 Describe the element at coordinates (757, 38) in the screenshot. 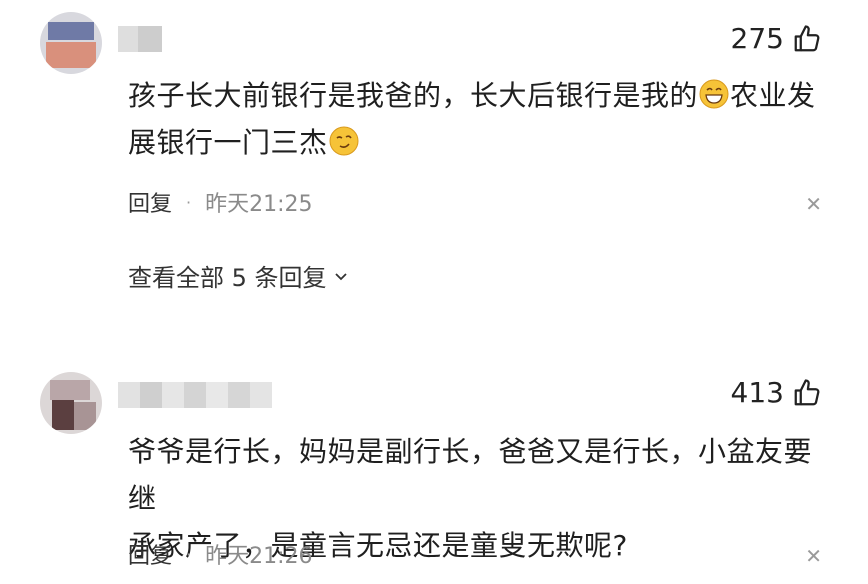

I see `like-count: 275` at that location.